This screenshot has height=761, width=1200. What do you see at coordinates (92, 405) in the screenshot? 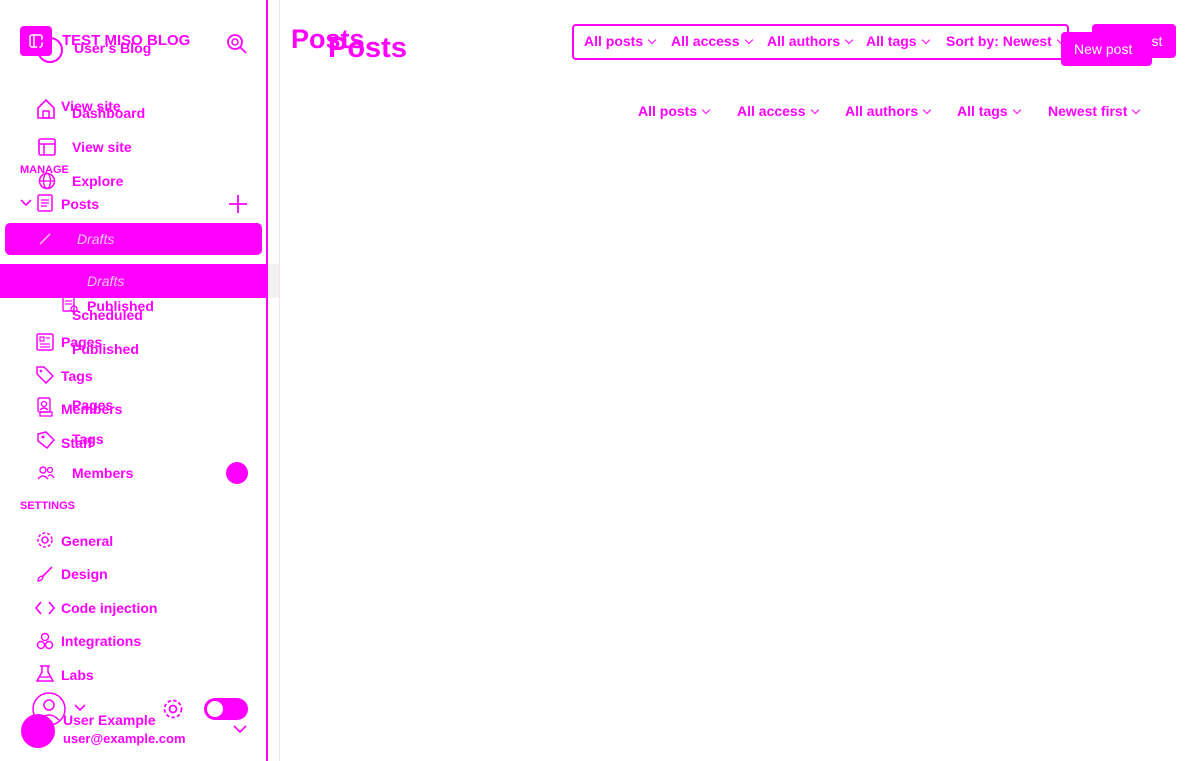
I see `nav-pages-b: Pages` at bounding box center [92, 405].